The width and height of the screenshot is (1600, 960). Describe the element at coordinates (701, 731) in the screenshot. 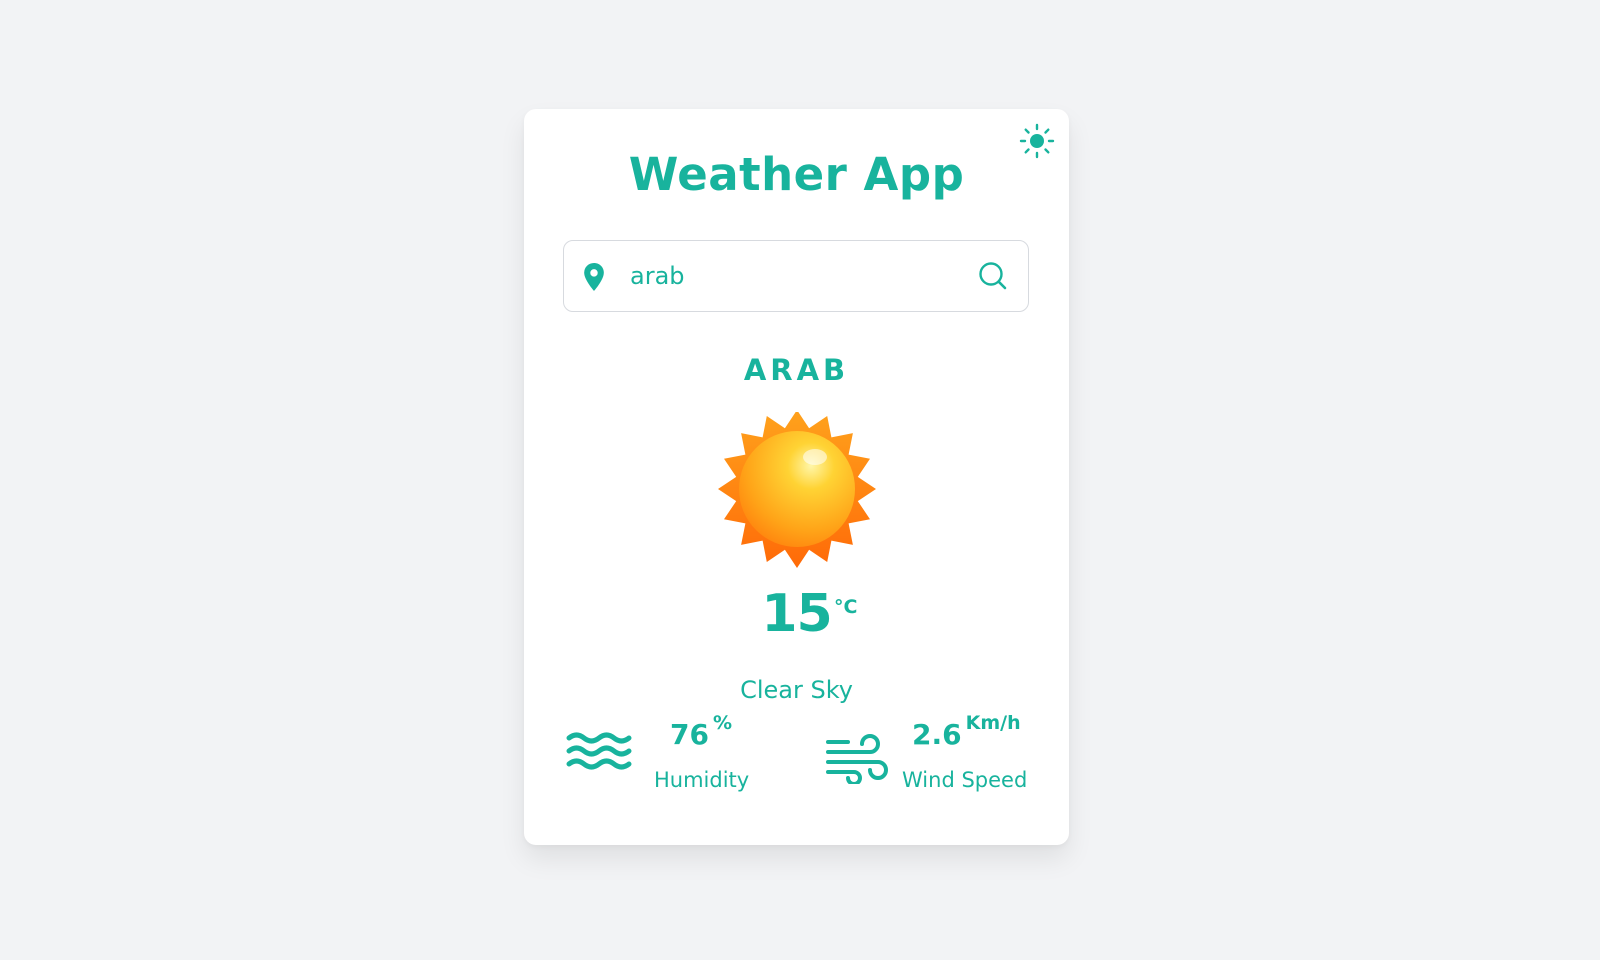

I see `humidity-value: 76%` at that location.